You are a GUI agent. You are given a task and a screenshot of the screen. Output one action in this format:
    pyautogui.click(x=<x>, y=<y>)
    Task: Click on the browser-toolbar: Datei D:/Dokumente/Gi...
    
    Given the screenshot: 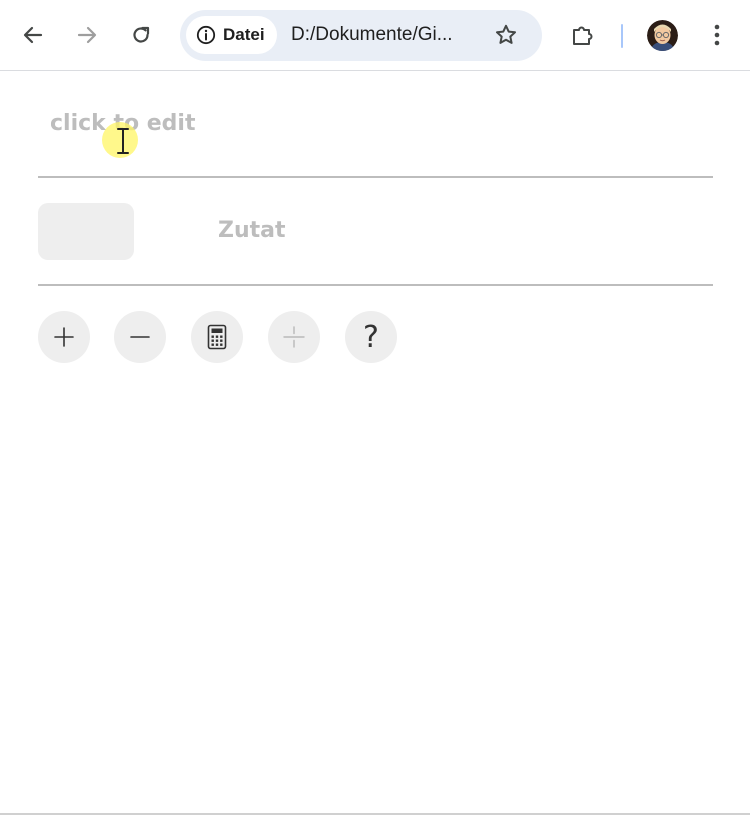 What is the action you would take?
    pyautogui.click(x=375, y=35)
    